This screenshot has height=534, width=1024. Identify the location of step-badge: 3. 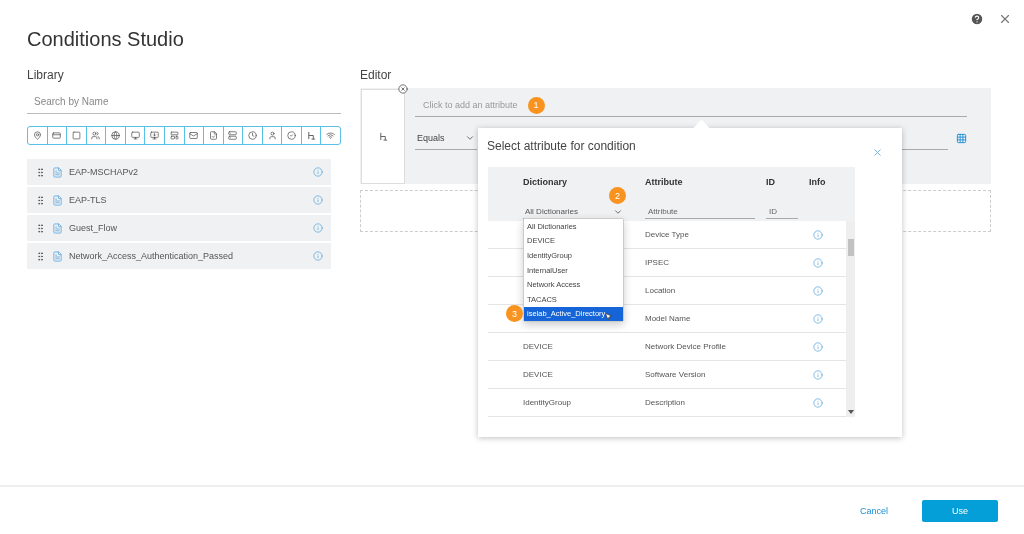
(514, 314).